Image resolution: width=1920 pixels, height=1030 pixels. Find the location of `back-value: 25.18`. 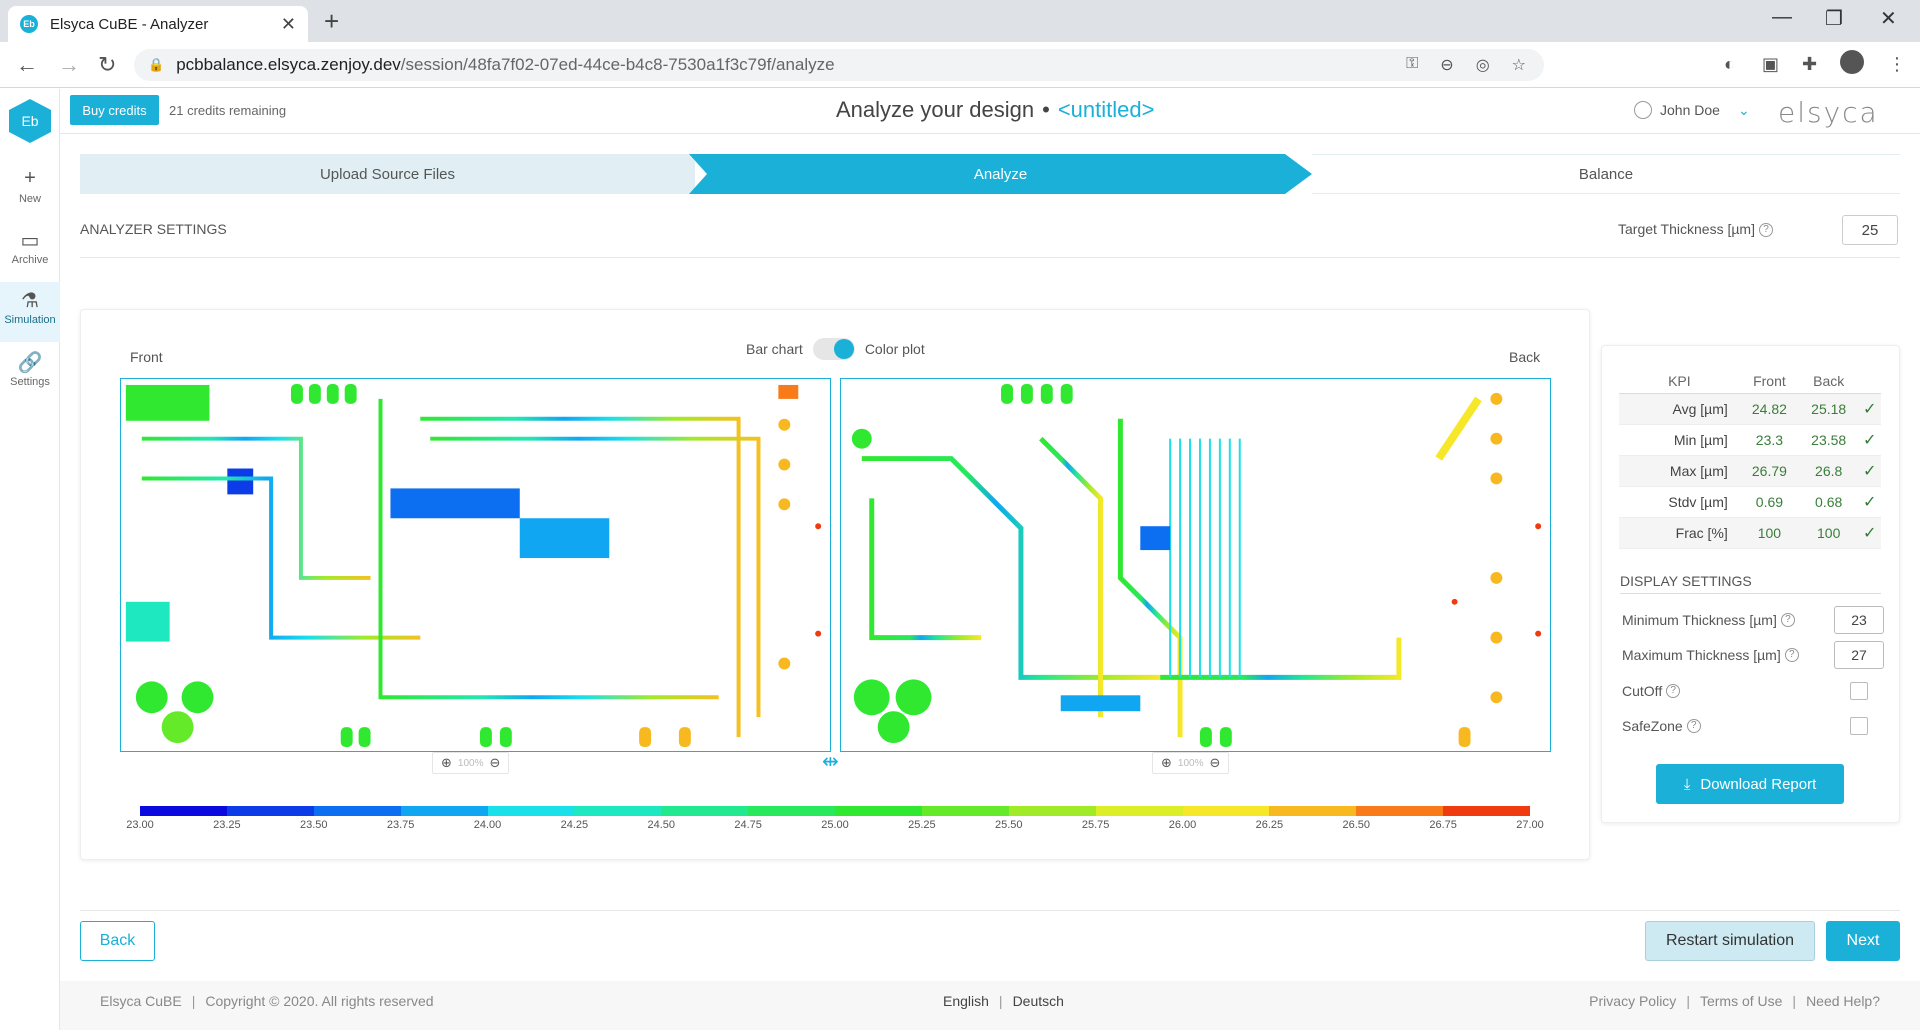

back-value: 25.18 is located at coordinates (1829, 409).